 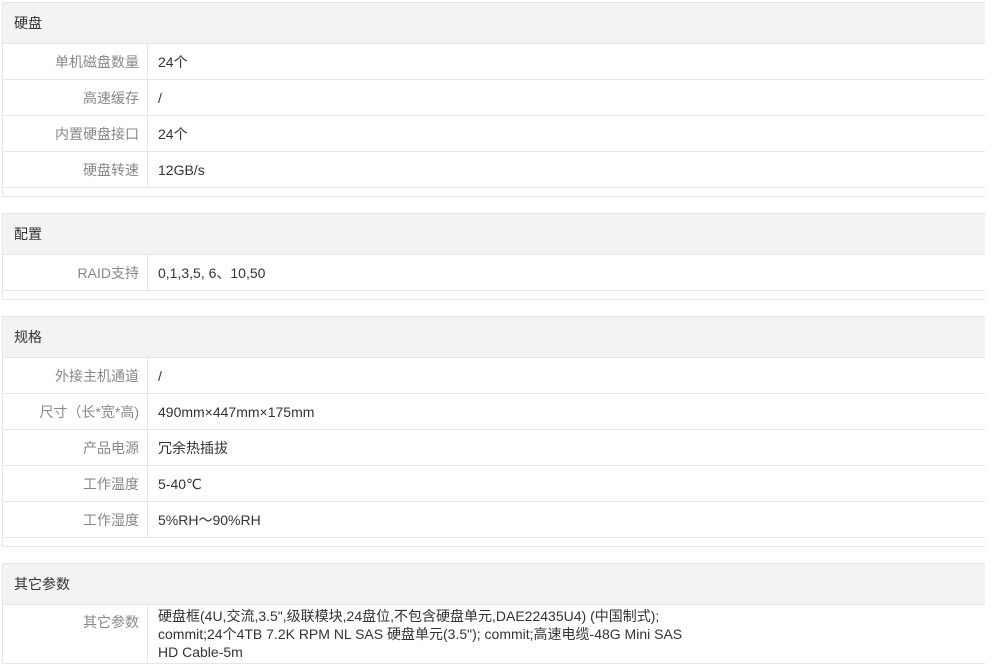 What do you see at coordinates (494, 234) in the screenshot?
I see `section-title: 配置` at bounding box center [494, 234].